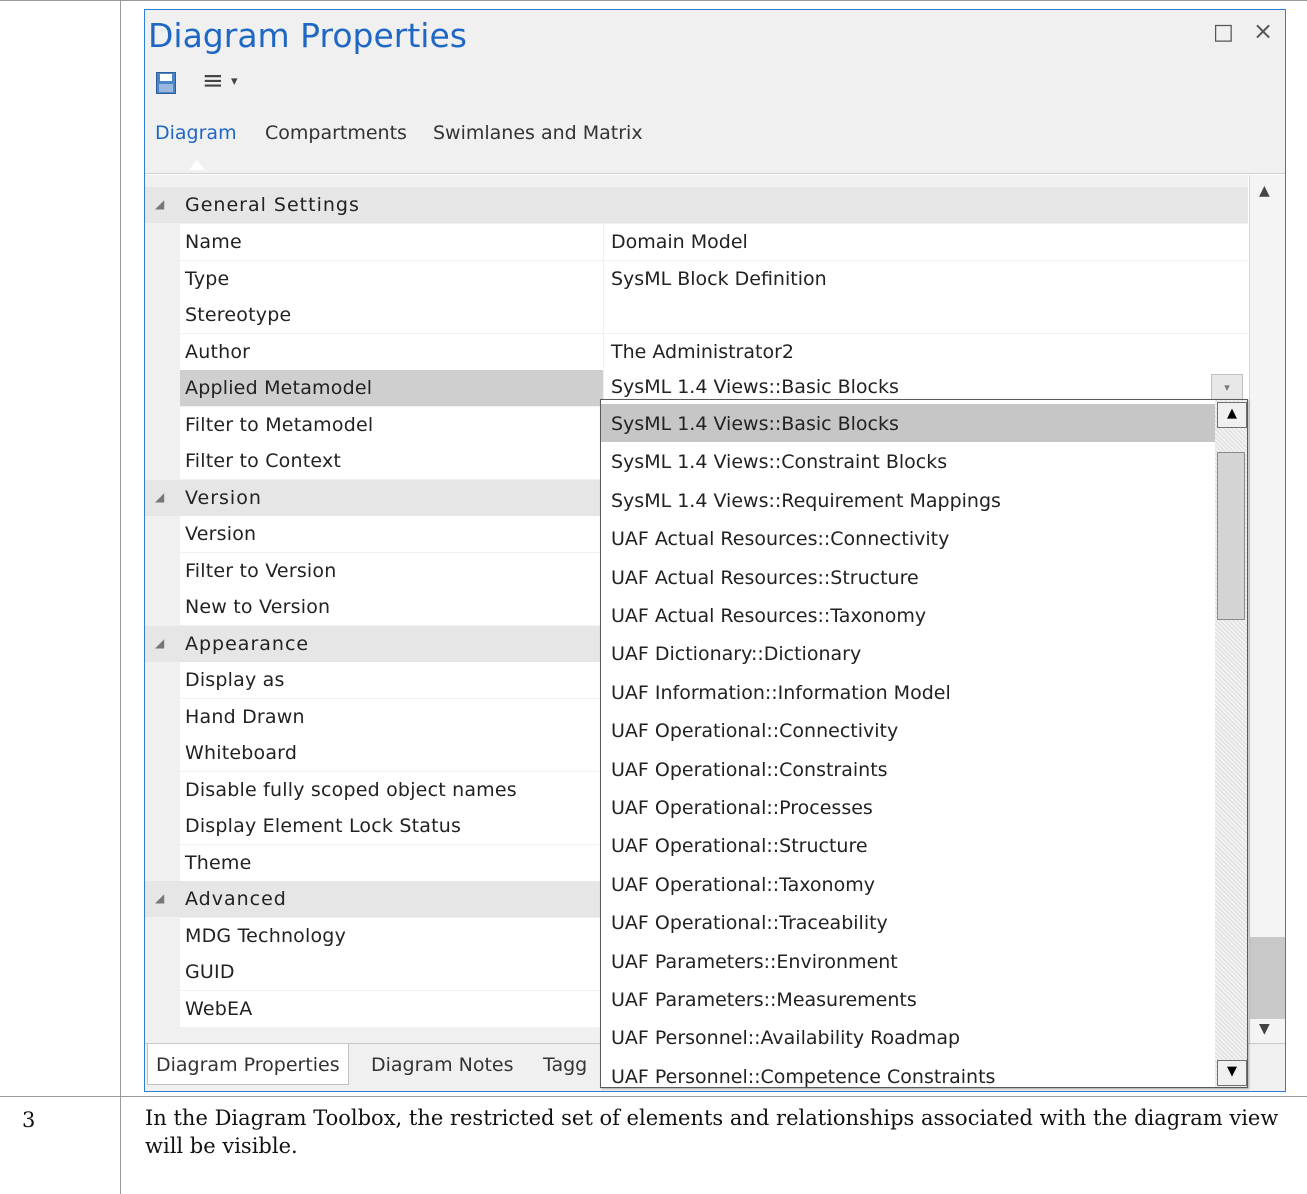 The width and height of the screenshot is (1307, 1194). What do you see at coordinates (336, 133) in the screenshot?
I see `tab-compartments: Compartments` at bounding box center [336, 133].